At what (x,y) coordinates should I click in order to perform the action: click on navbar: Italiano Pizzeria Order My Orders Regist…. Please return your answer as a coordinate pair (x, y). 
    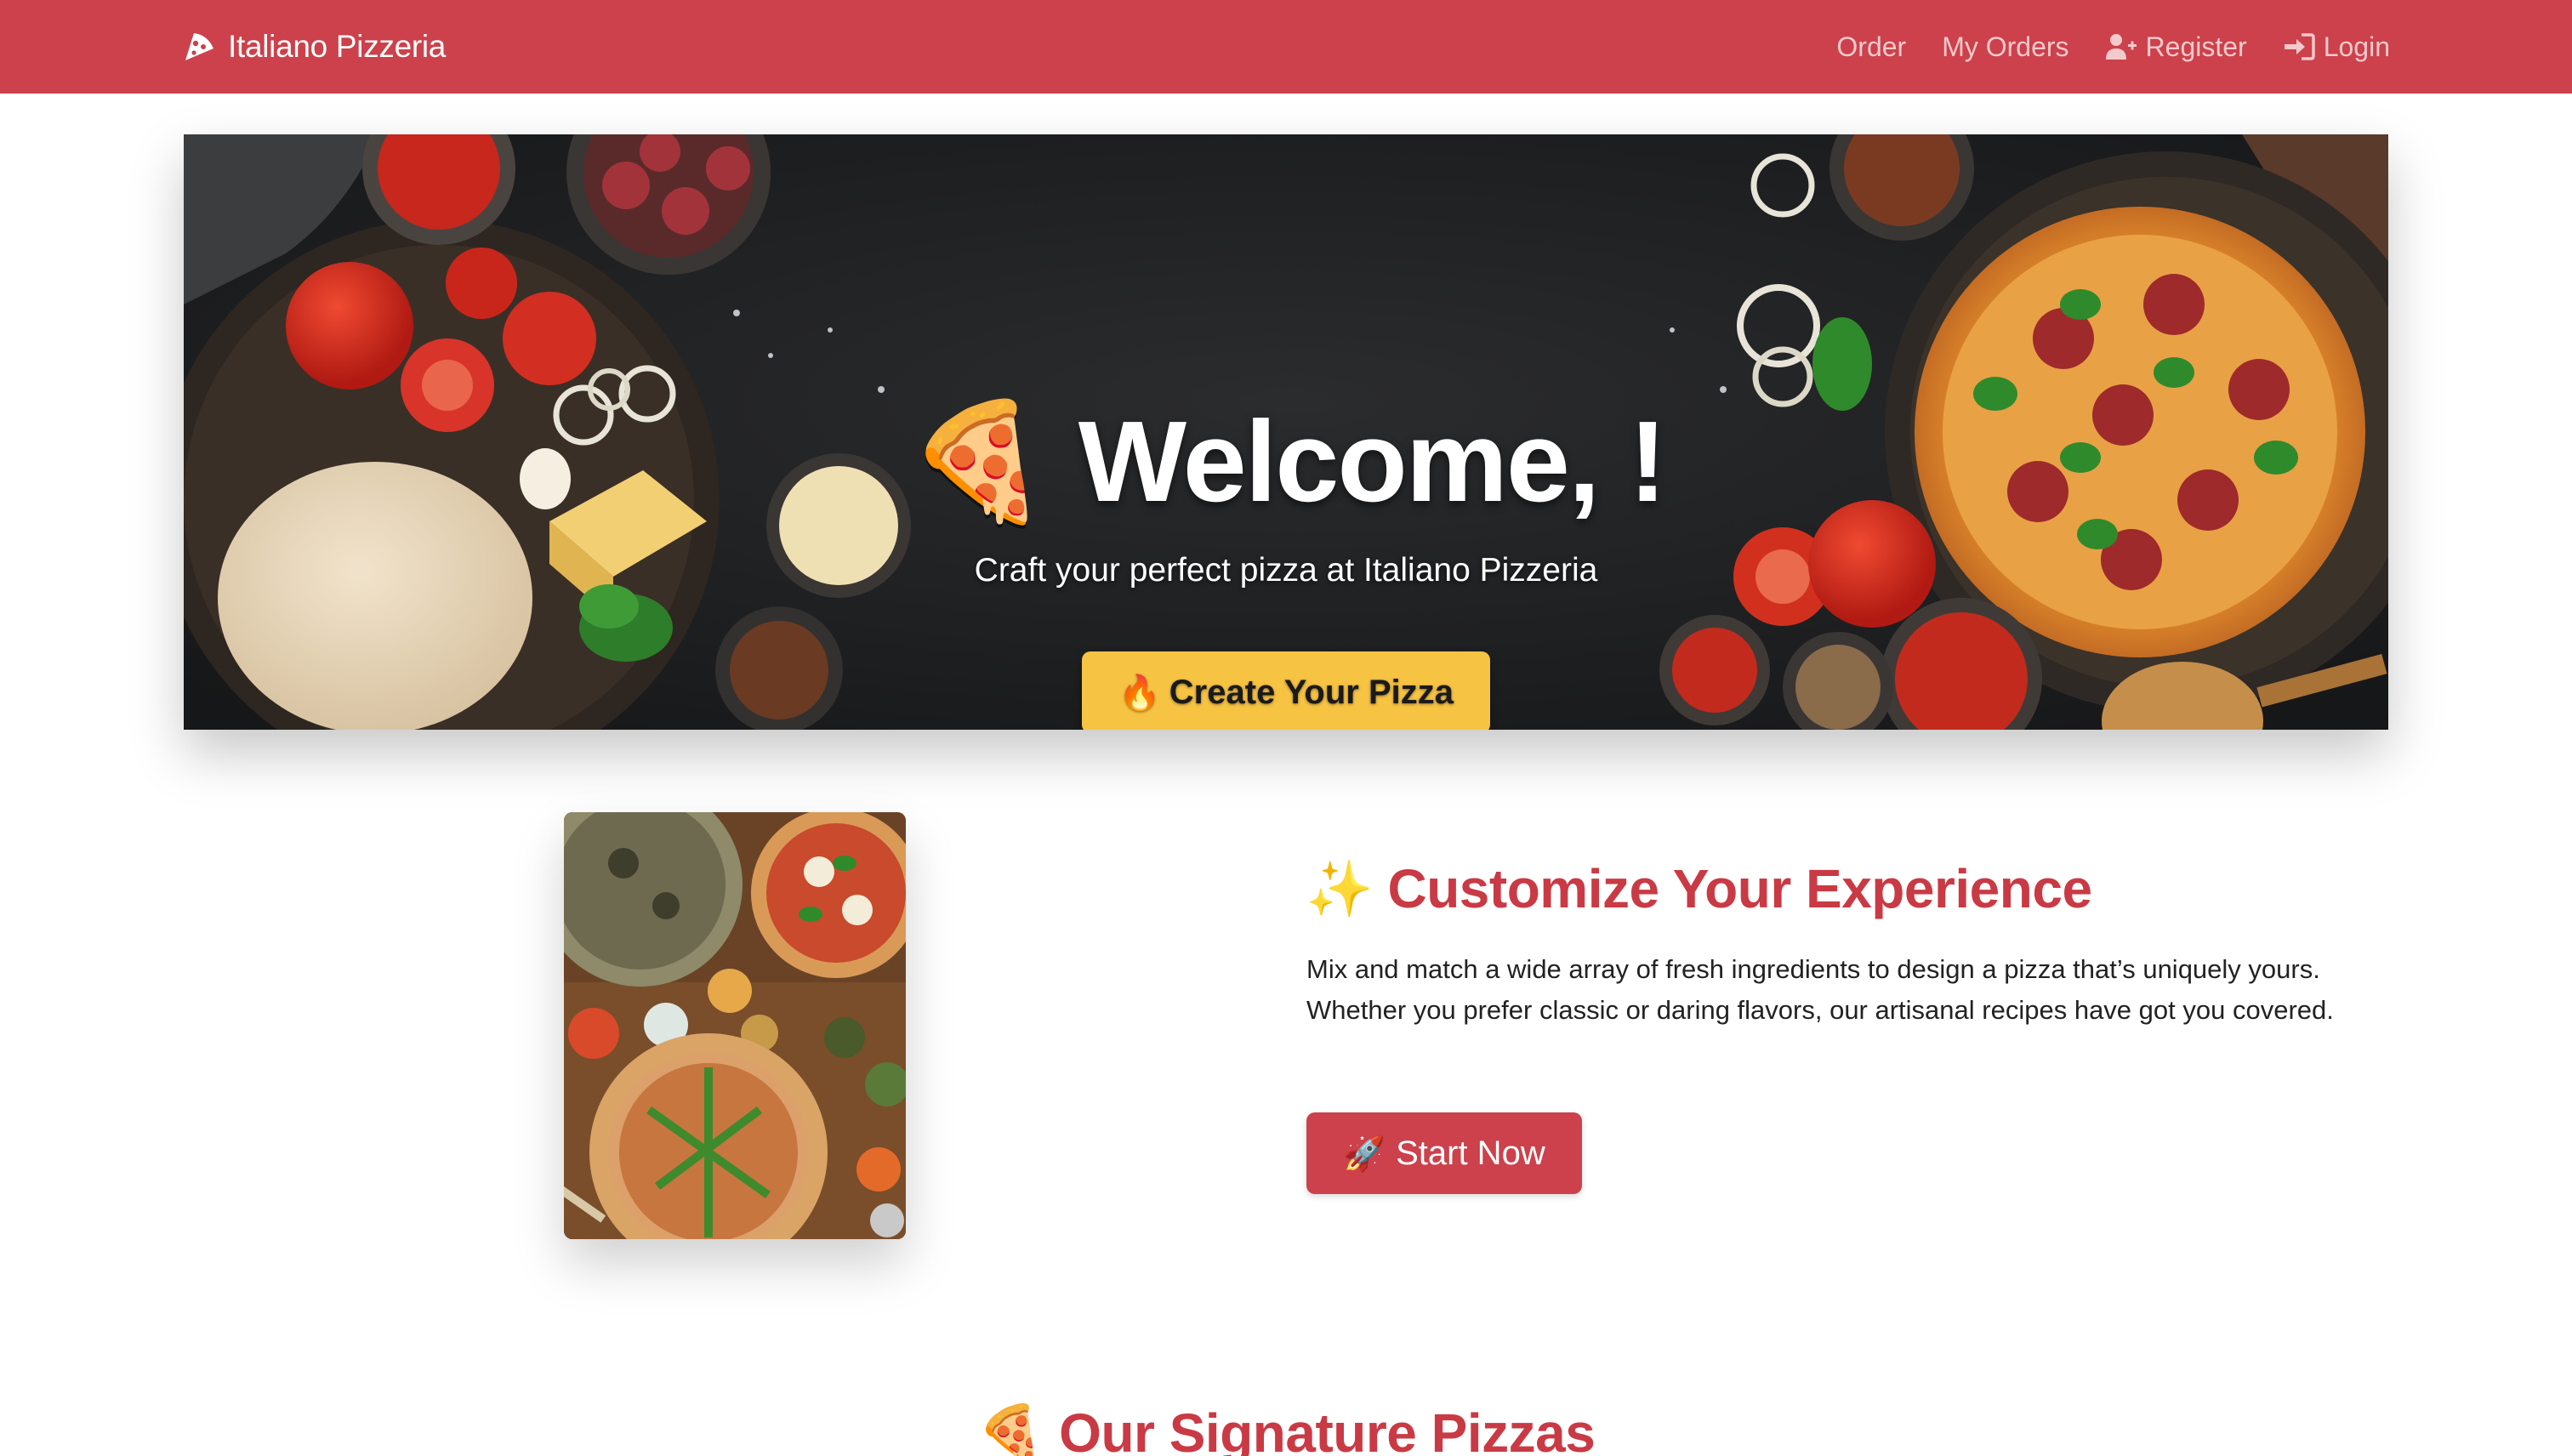
    Looking at the image, I should click on (1286, 47).